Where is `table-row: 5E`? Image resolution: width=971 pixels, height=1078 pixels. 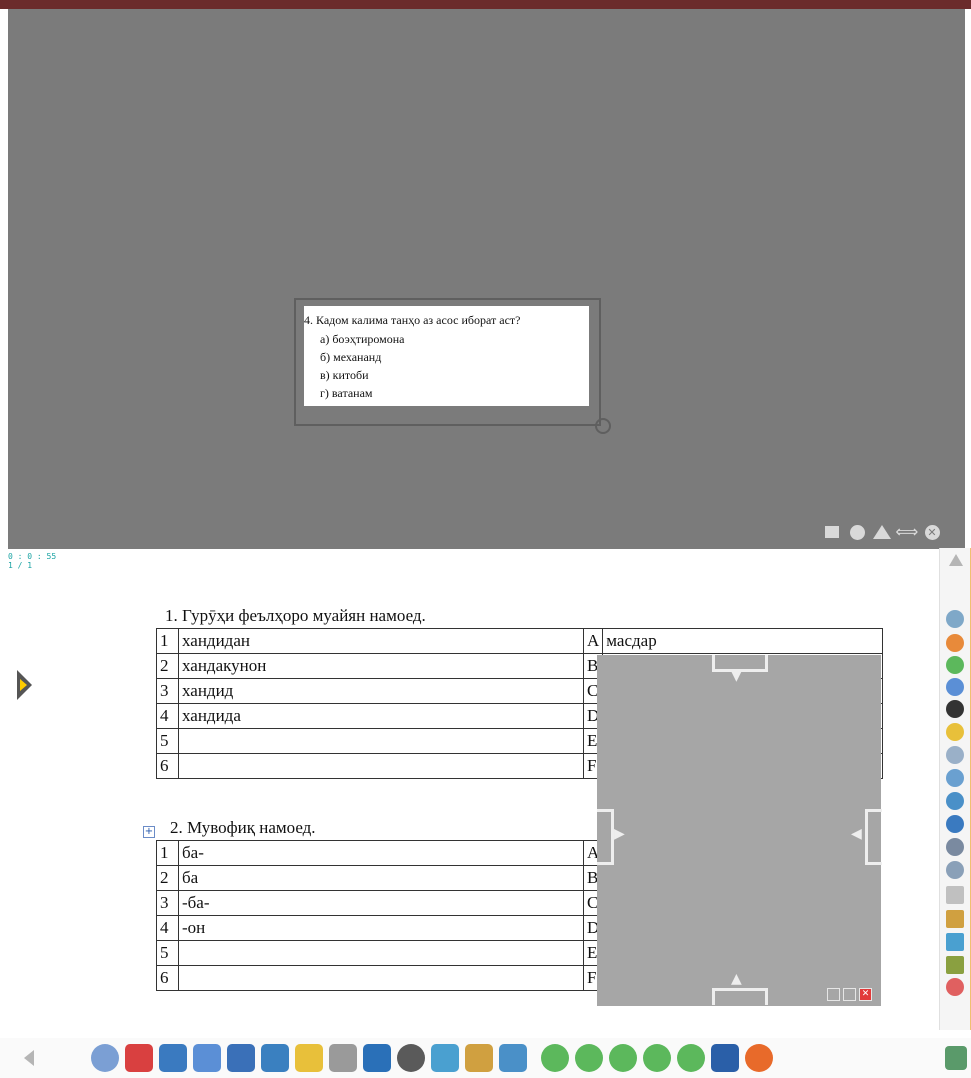
table-row: 5E is located at coordinates (380, 953).